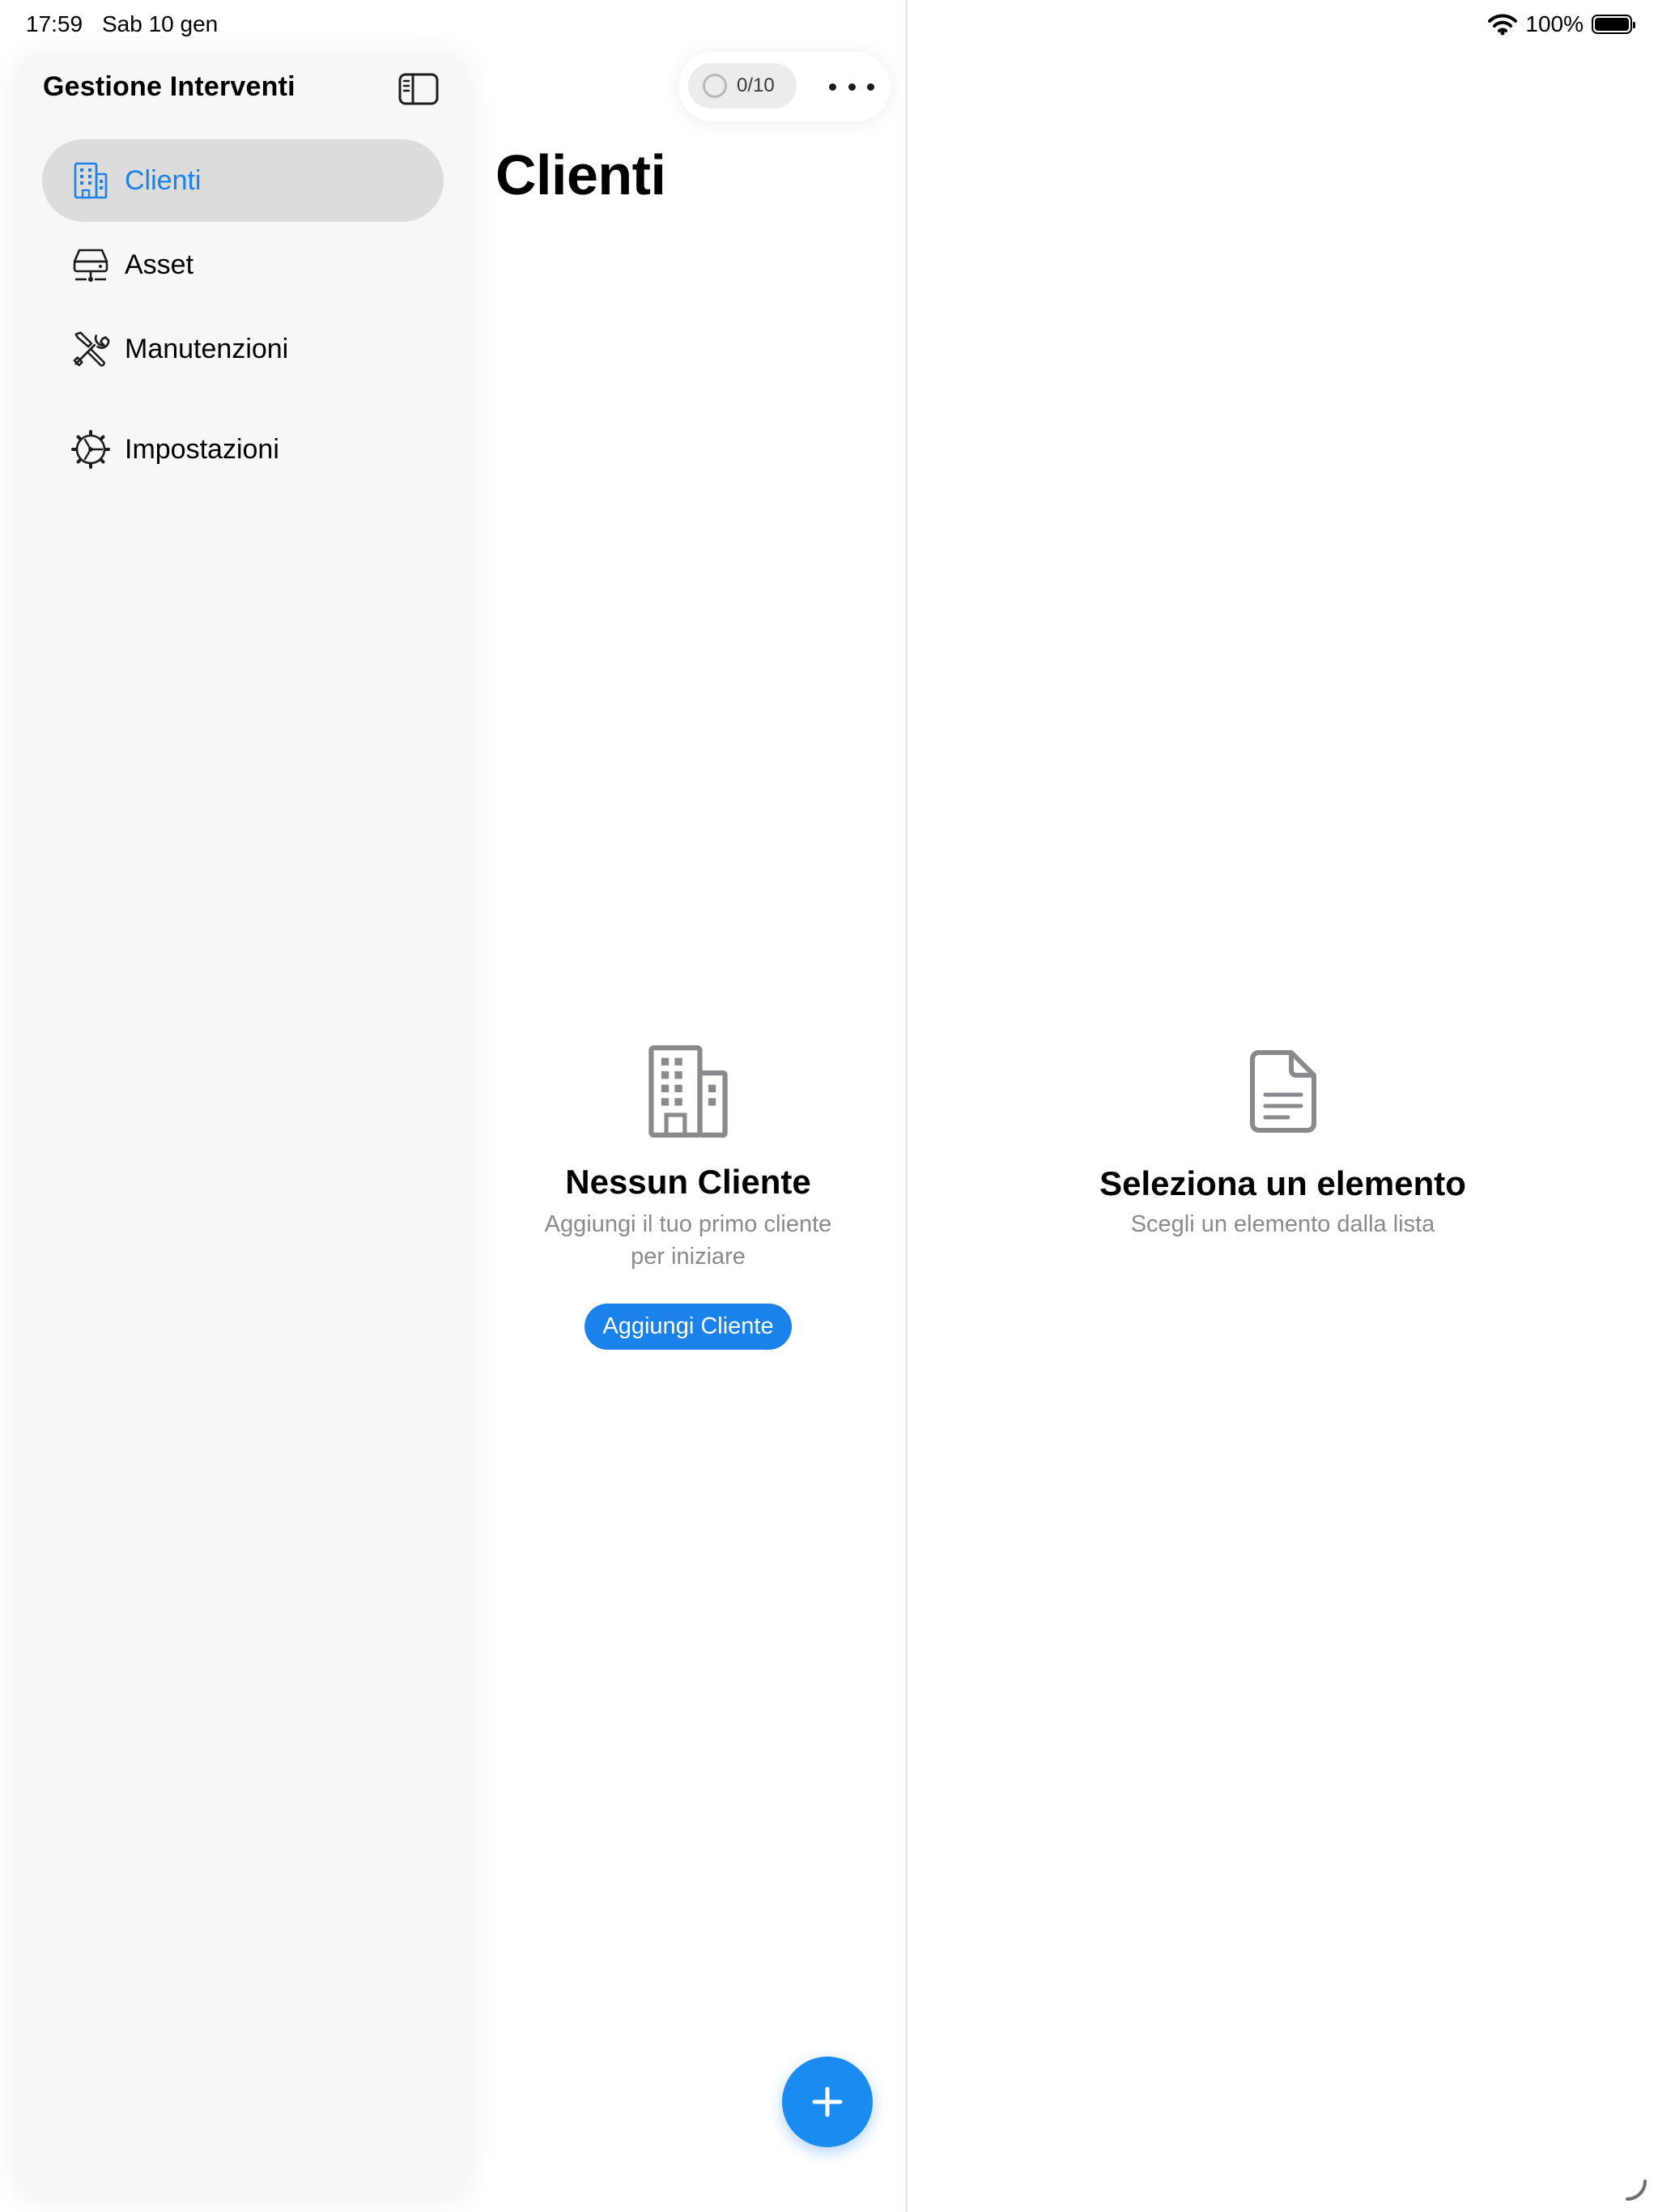 The width and height of the screenshot is (1658, 2212). What do you see at coordinates (90, 450) in the screenshot?
I see `gear-icon` at bounding box center [90, 450].